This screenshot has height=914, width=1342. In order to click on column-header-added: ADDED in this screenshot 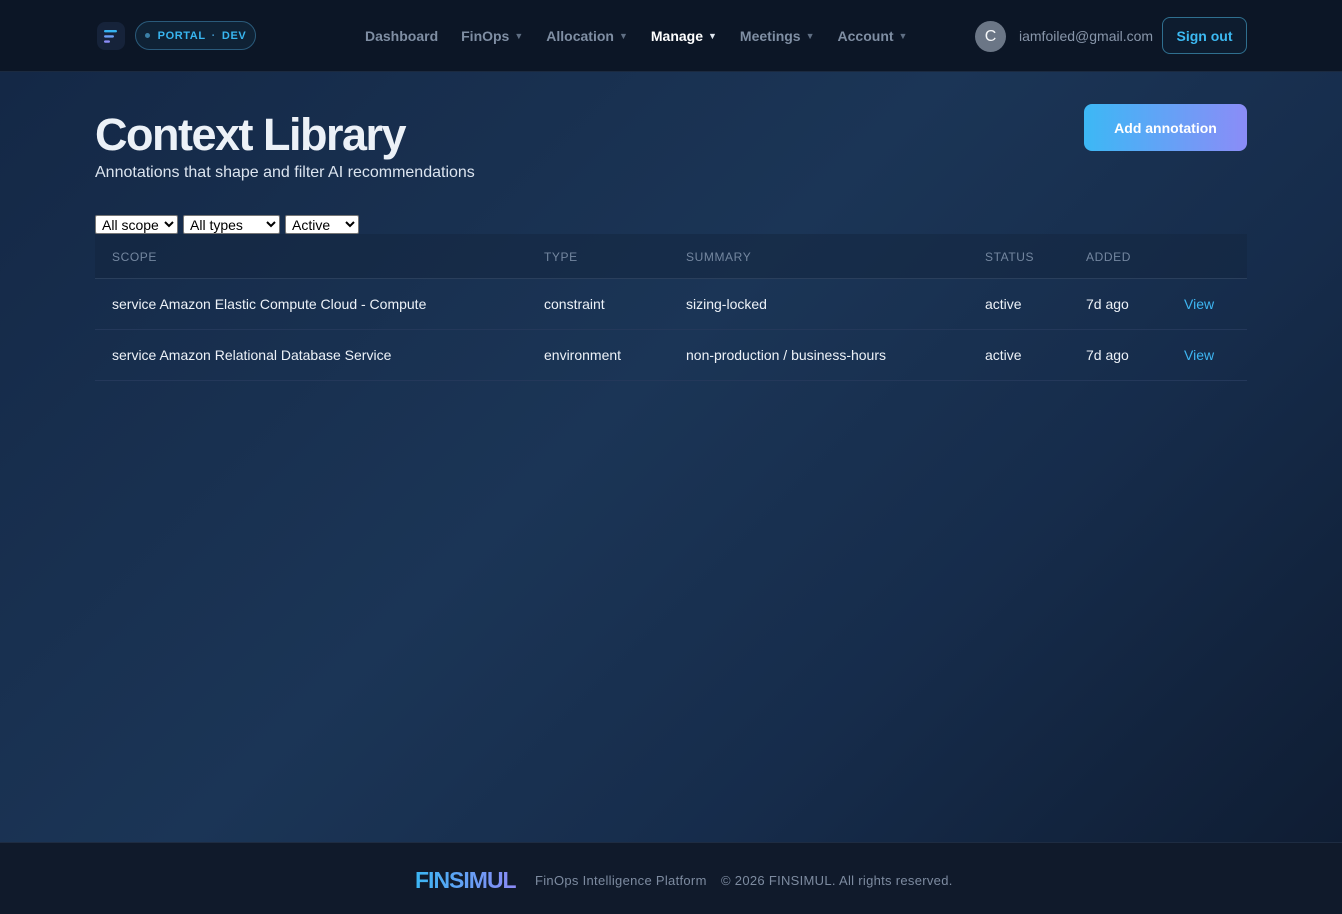, I will do `click(1108, 257)`.